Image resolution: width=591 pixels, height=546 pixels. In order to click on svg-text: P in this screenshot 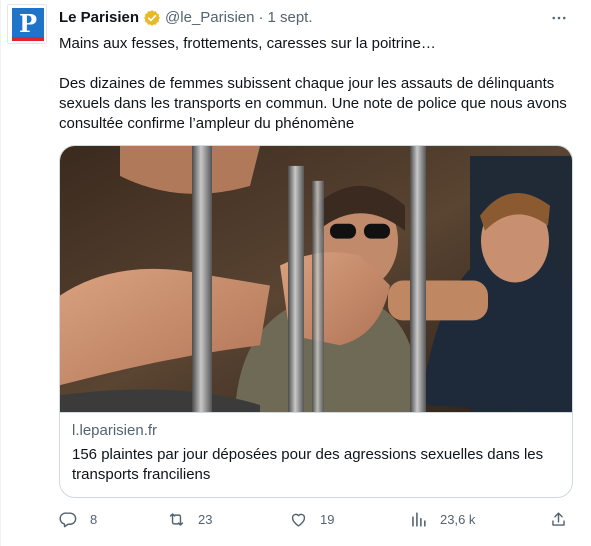, I will do `click(28, 23)`.